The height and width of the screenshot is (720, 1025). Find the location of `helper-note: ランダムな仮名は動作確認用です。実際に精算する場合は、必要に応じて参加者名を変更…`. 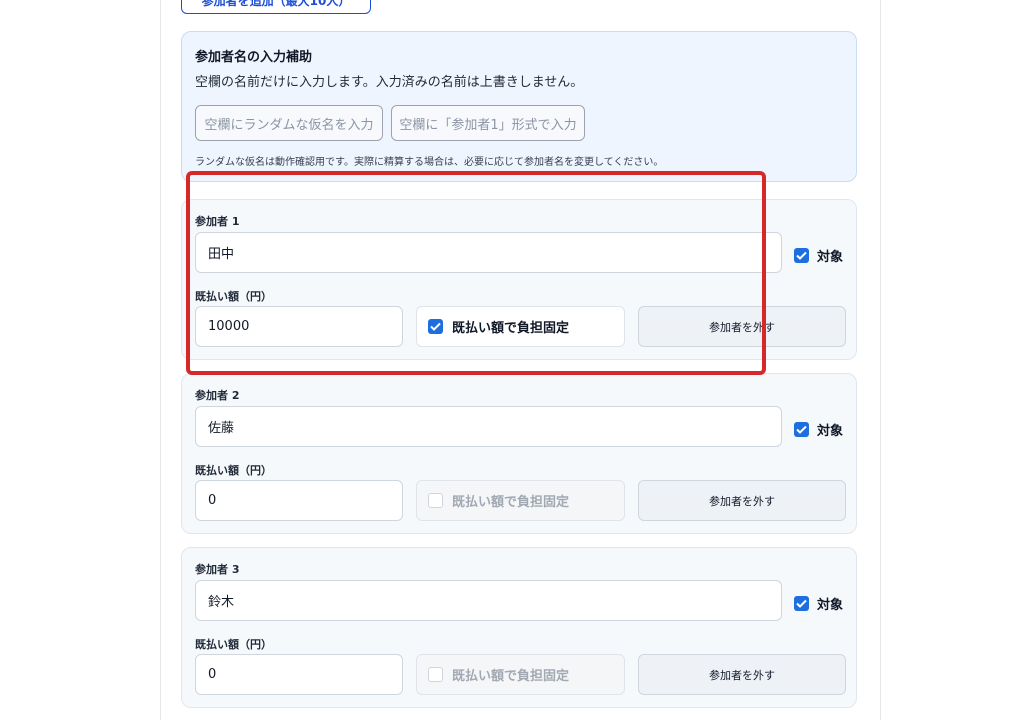

helper-note: ランダムな仮名は動作確認用です。実際に精算する場合は、必要に応じて参加者名を変更… is located at coordinates (429, 162).